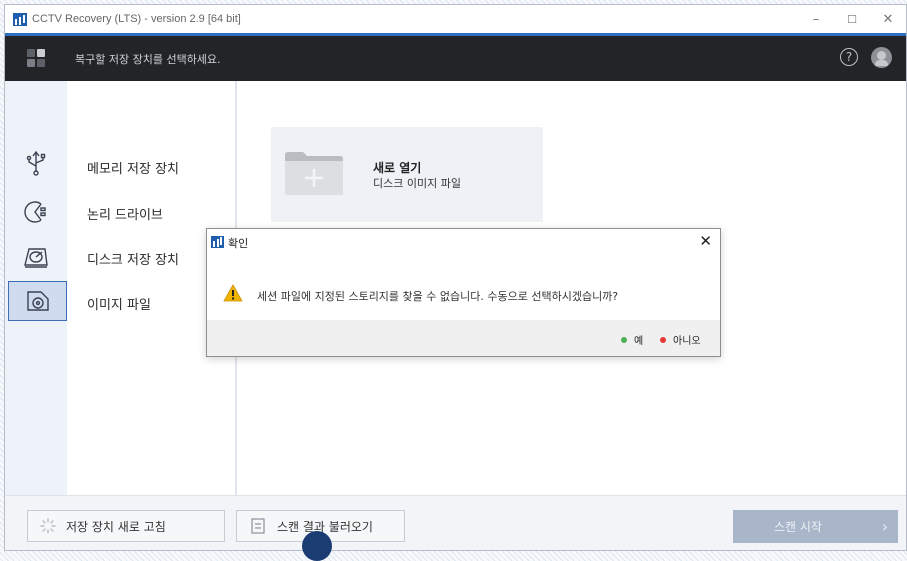 This screenshot has width=907, height=561. What do you see at coordinates (417, 183) in the screenshot?
I see `open-card-subtitle: 디스크 이미지 파일` at bounding box center [417, 183].